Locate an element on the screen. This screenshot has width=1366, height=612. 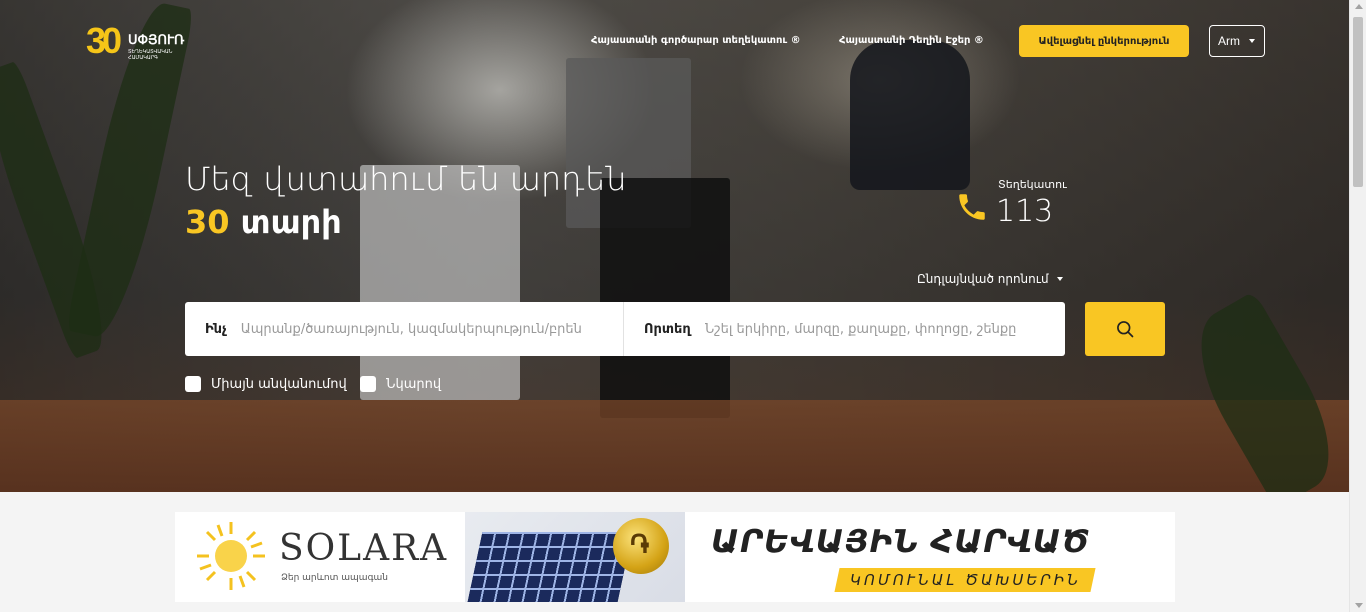
where-label: Որտեղ is located at coordinates (667, 329).